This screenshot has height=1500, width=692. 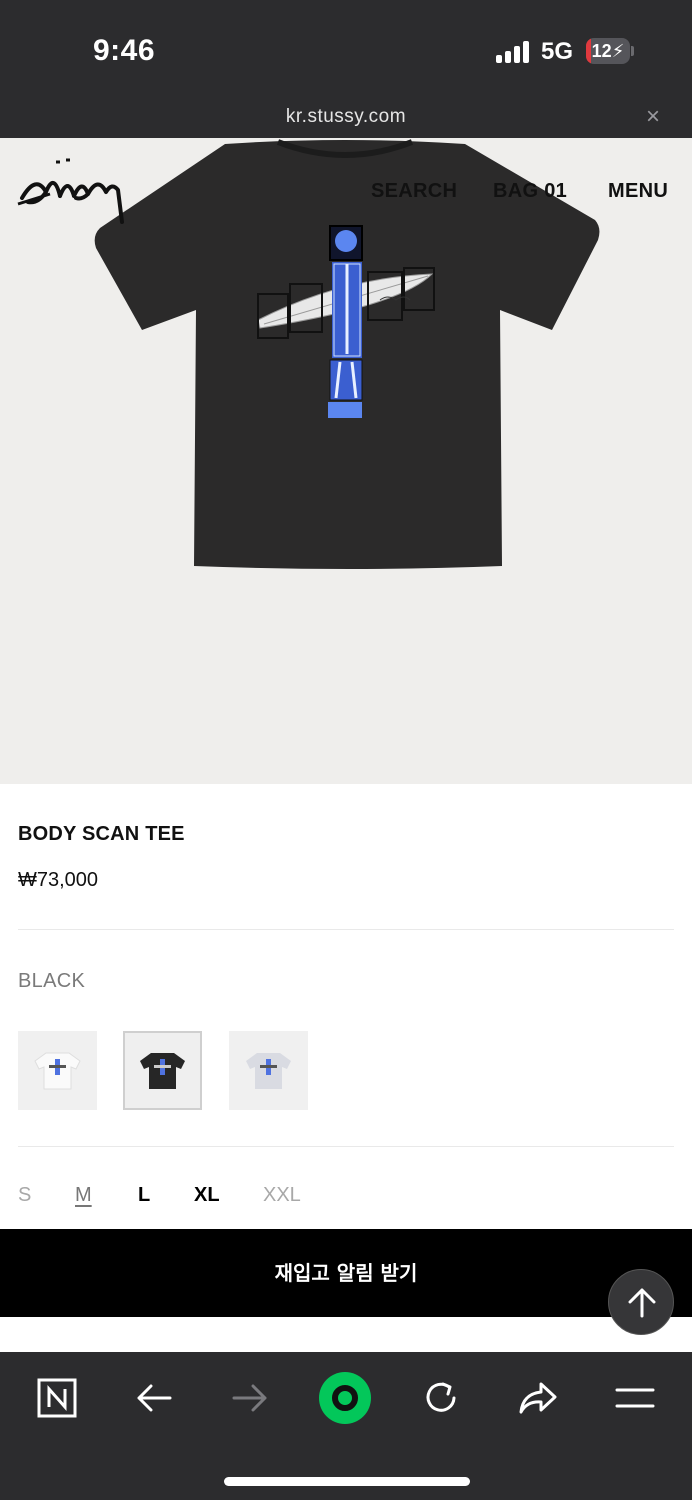 What do you see at coordinates (632, 51) in the screenshot?
I see `battery-nub` at bounding box center [632, 51].